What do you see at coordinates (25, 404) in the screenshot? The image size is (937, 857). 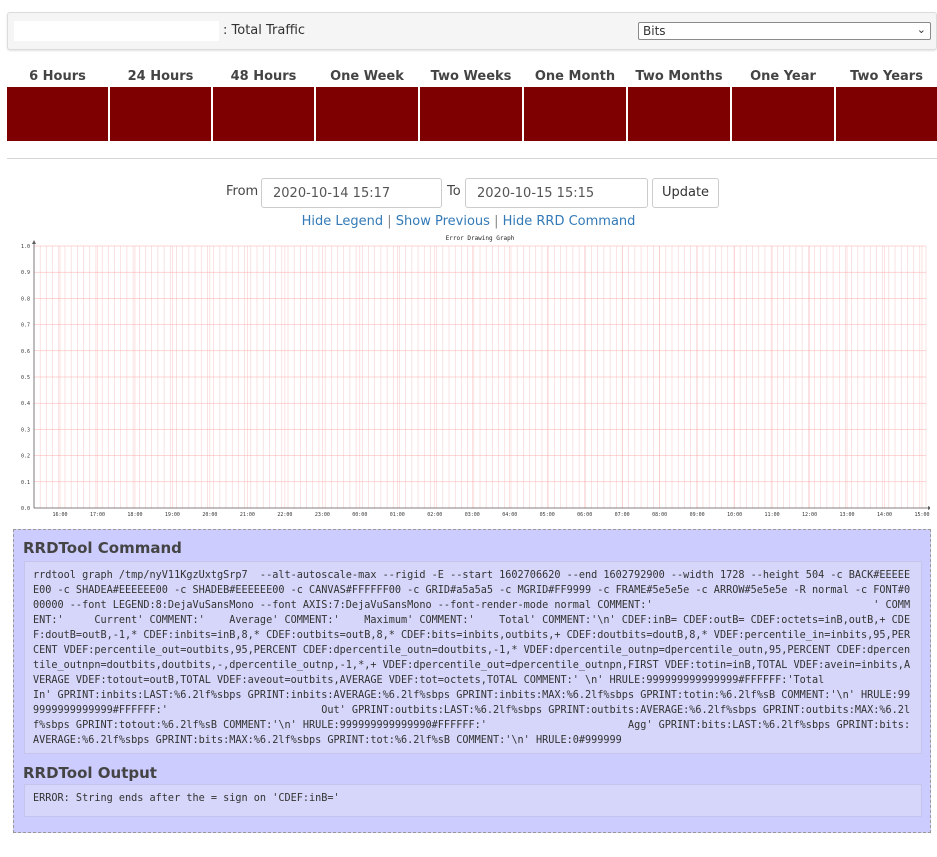 I see `y-tick-label: 0.4` at bounding box center [25, 404].